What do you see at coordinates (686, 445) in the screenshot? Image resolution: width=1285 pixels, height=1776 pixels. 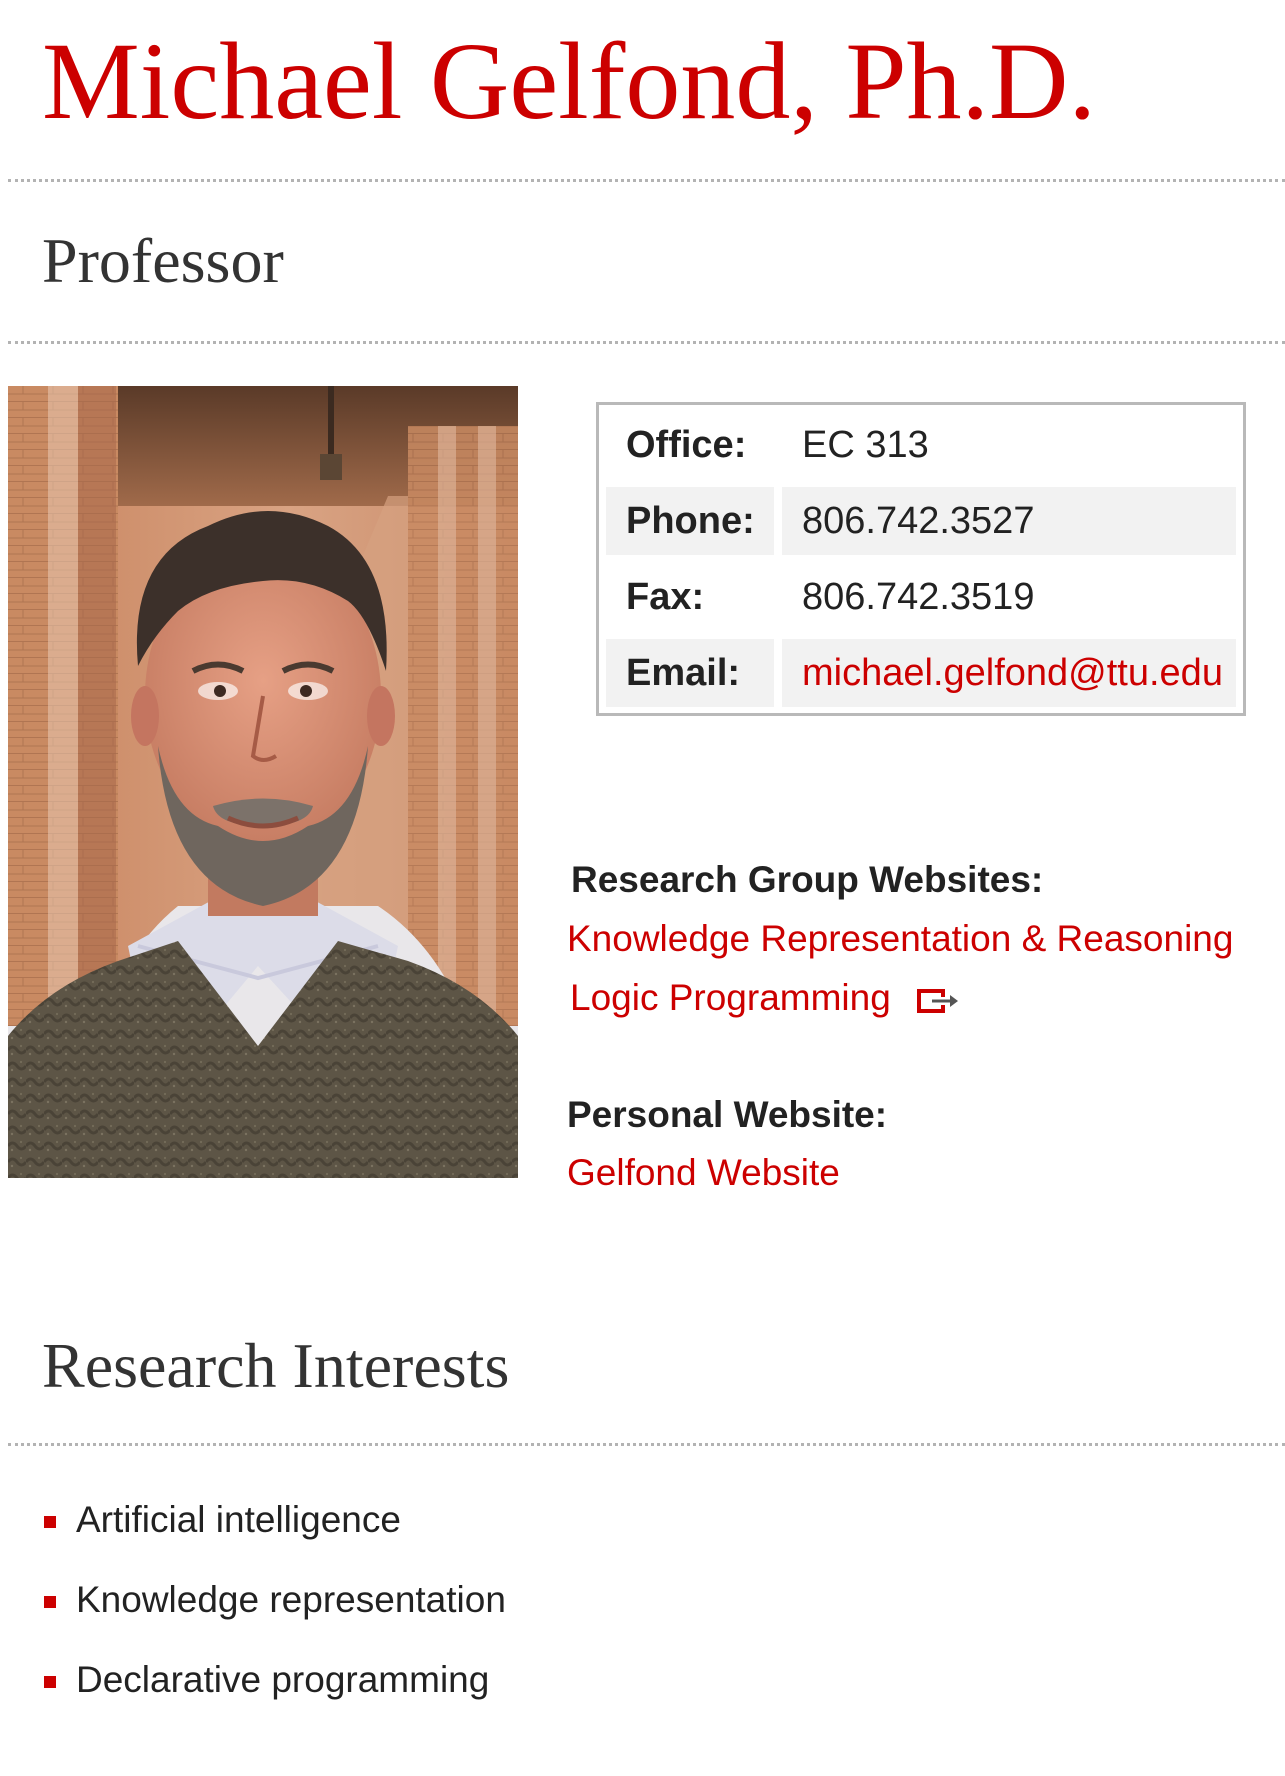 I see `office-label: Office:` at bounding box center [686, 445].